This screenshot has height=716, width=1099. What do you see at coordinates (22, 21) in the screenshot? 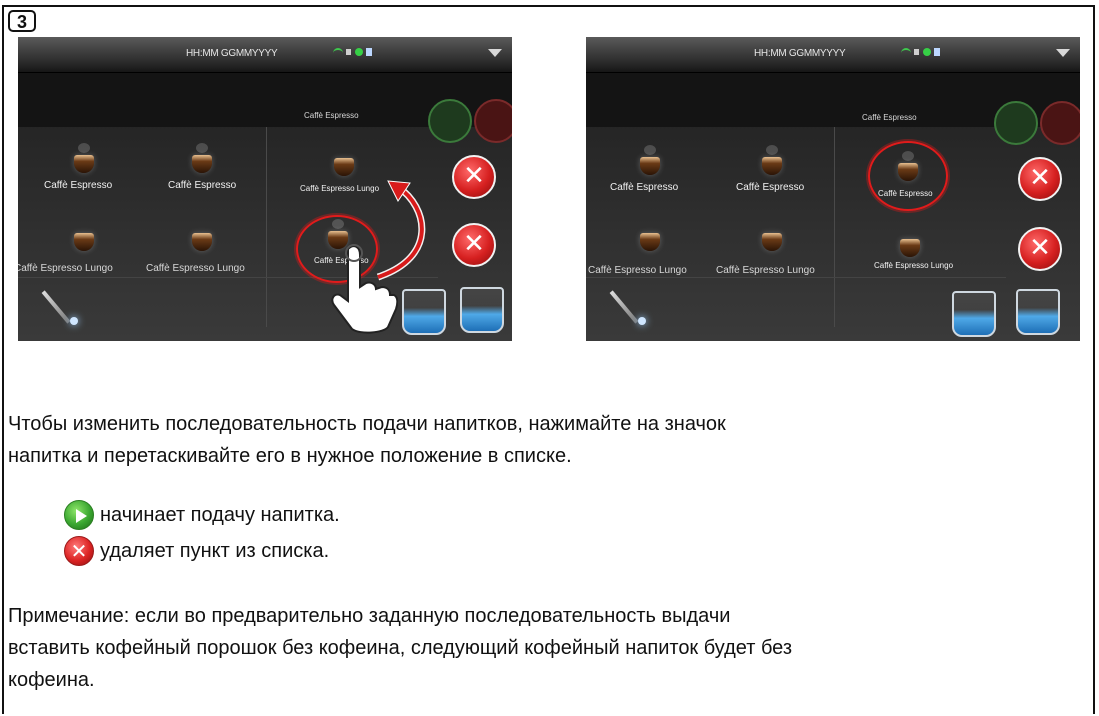
I see `step-number-badge: 3` at bounding box center [22, 21].